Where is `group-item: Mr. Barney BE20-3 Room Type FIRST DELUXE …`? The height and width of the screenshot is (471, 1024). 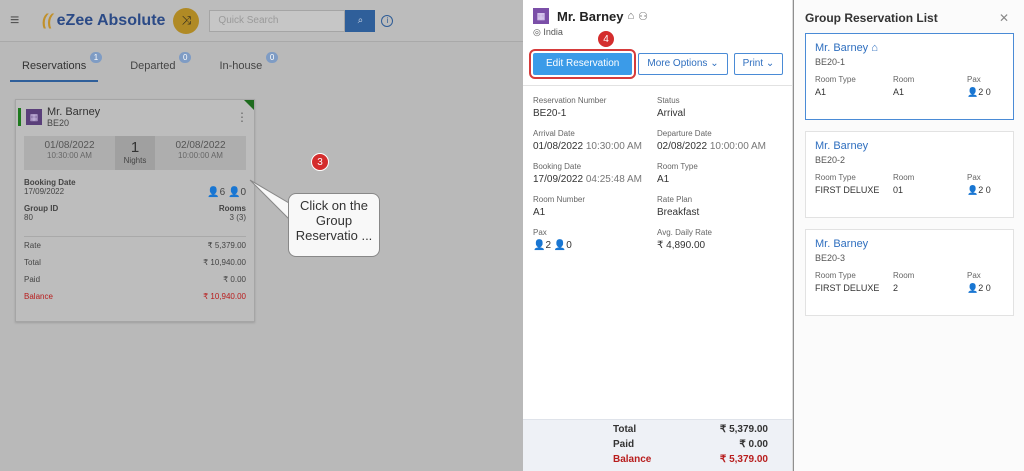
group-item: Mr. Barney BE20-3 Room Type FIRST DELUXE … is located at coordinates (909, 272).